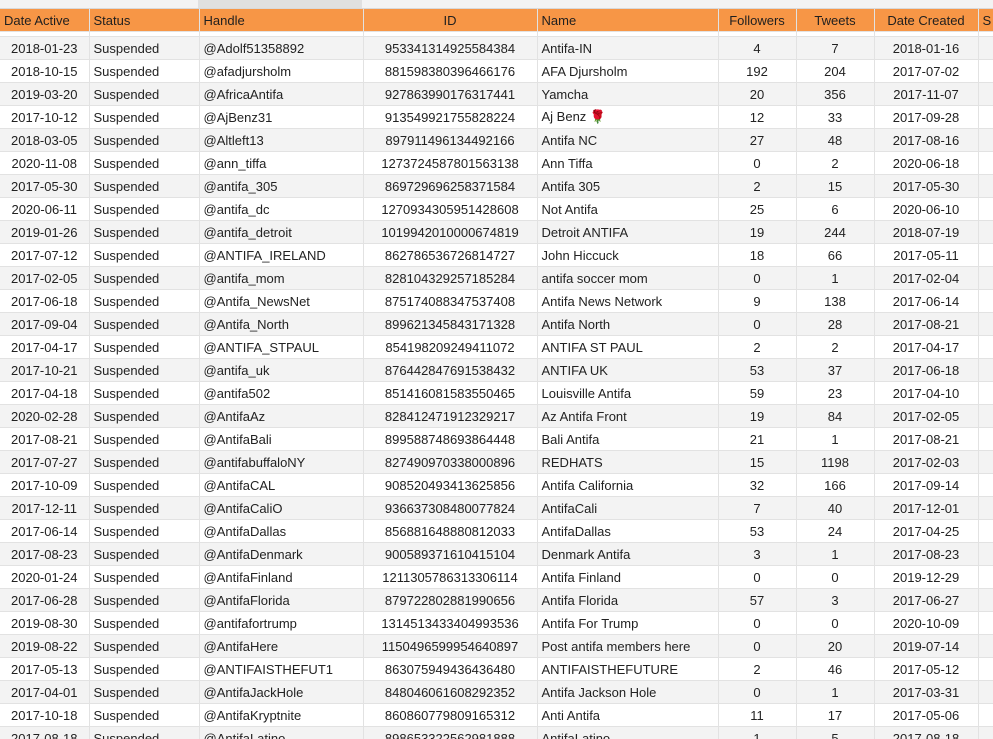  What do you see at coordinates (628, 232) in the screenshot?
I see `cell-name: Detroit ANTIFA` at bounding box center [628, 232].